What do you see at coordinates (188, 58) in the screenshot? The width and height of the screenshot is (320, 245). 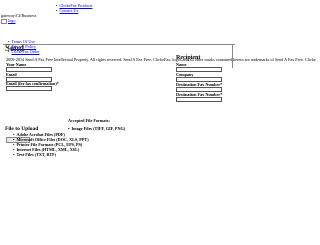 I see `recipient-heading: Recipient` at bounding box center [188, 58].